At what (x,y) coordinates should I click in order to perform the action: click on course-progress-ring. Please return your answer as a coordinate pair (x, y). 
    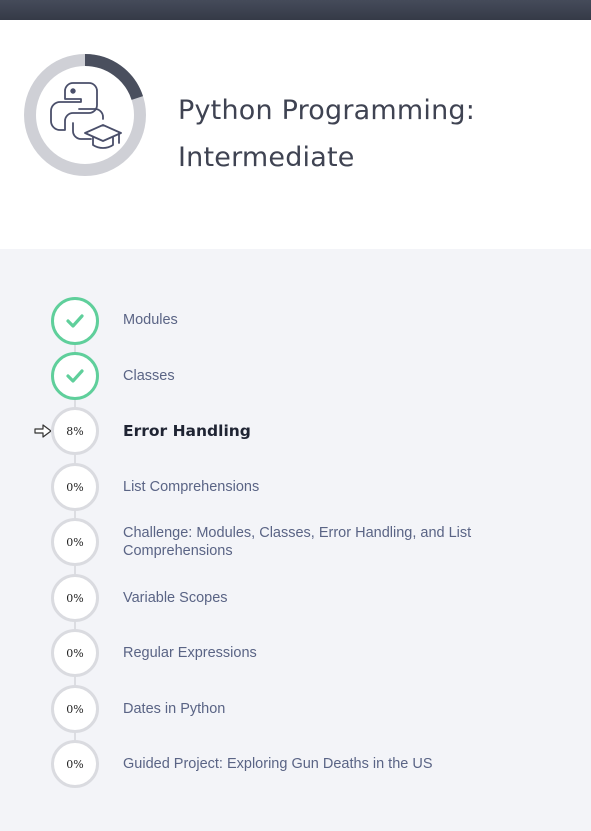
    Looking at the image, I should click on (85, 115).